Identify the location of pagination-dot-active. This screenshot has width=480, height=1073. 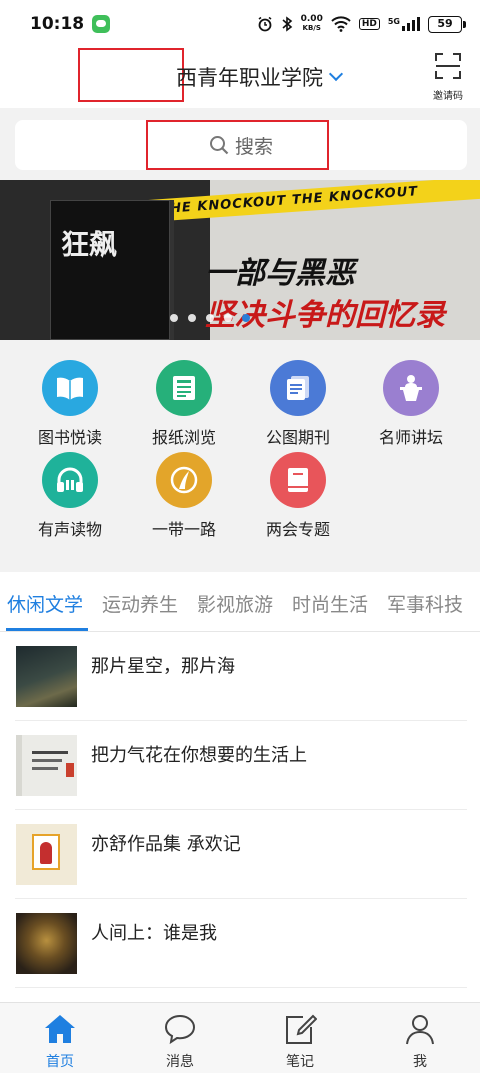
(246, 318).